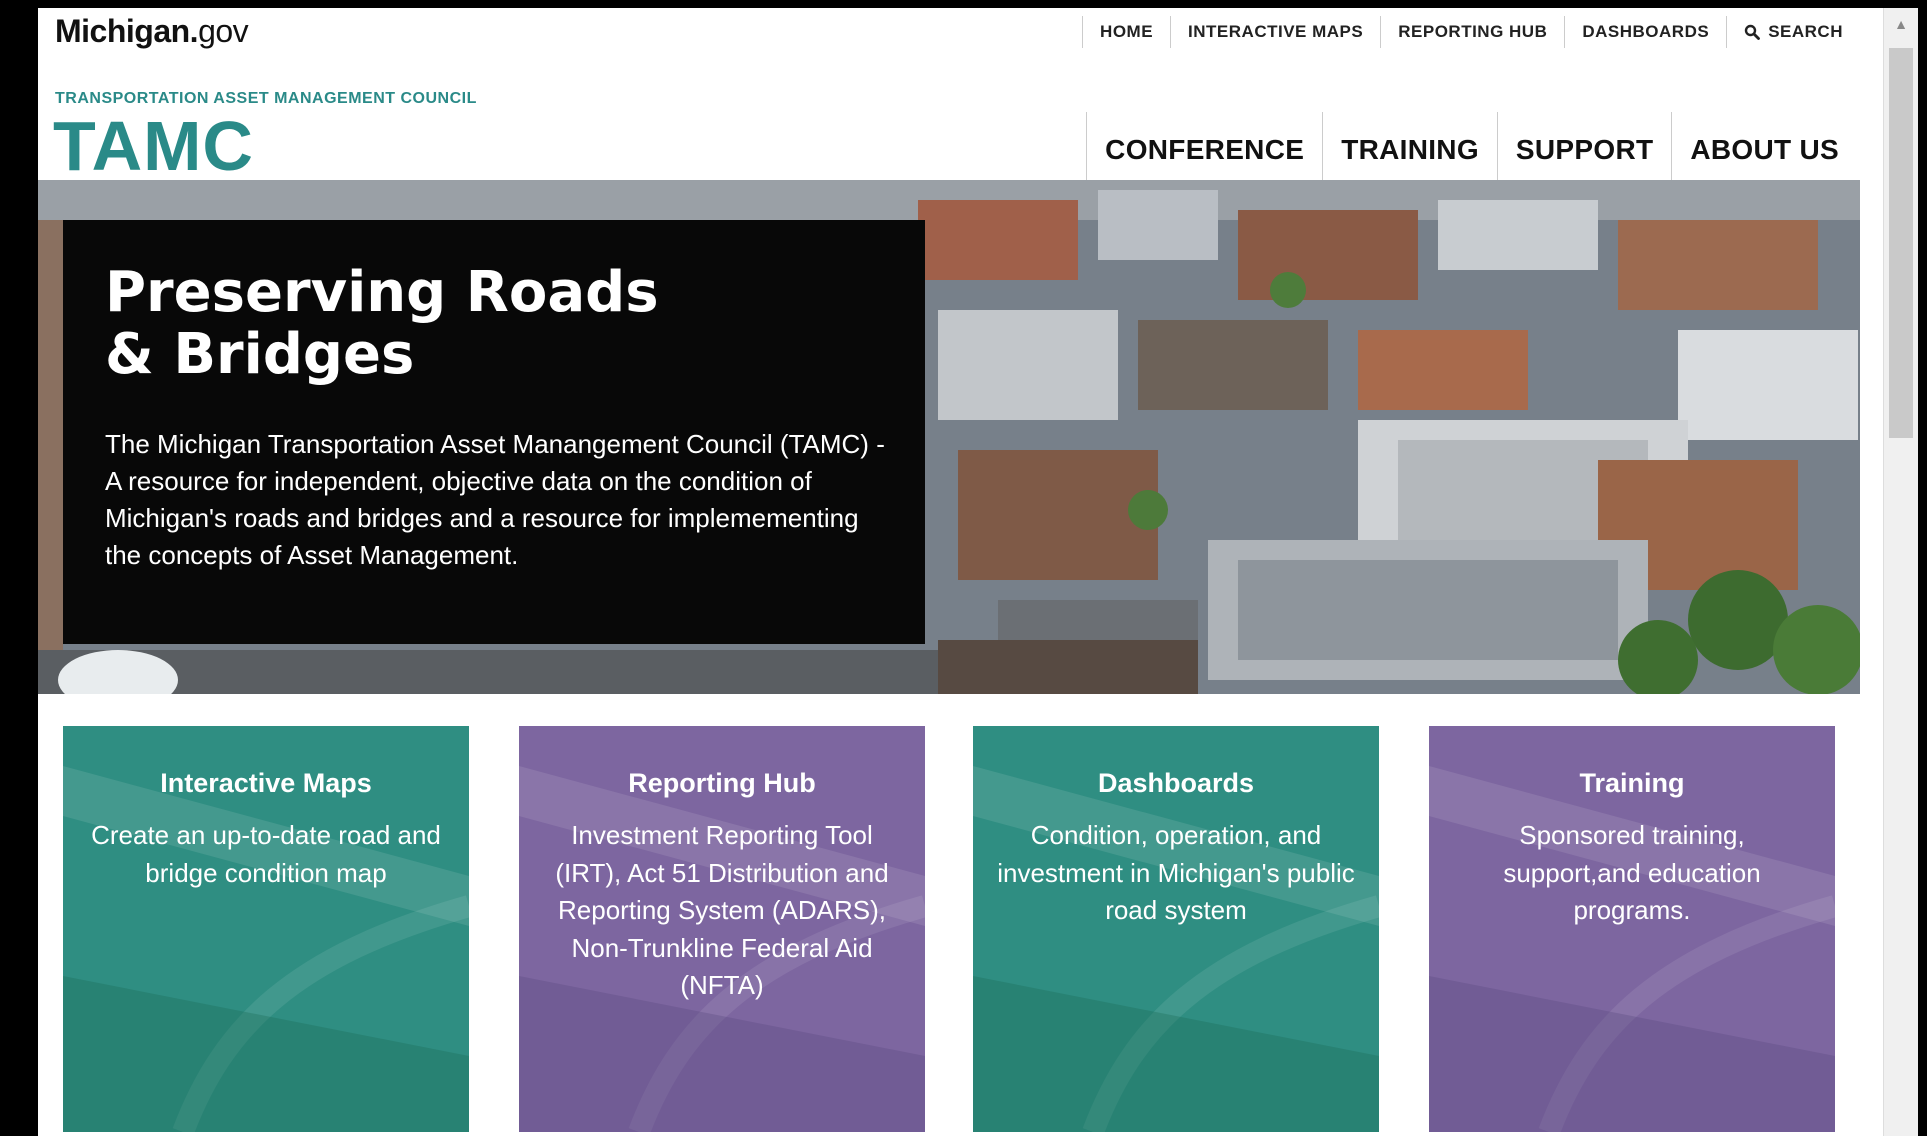 Image resolution: width=1927 pixels, height=1136 pixels. I want to click on card-title: Interactive Maps, so click(266, 783).